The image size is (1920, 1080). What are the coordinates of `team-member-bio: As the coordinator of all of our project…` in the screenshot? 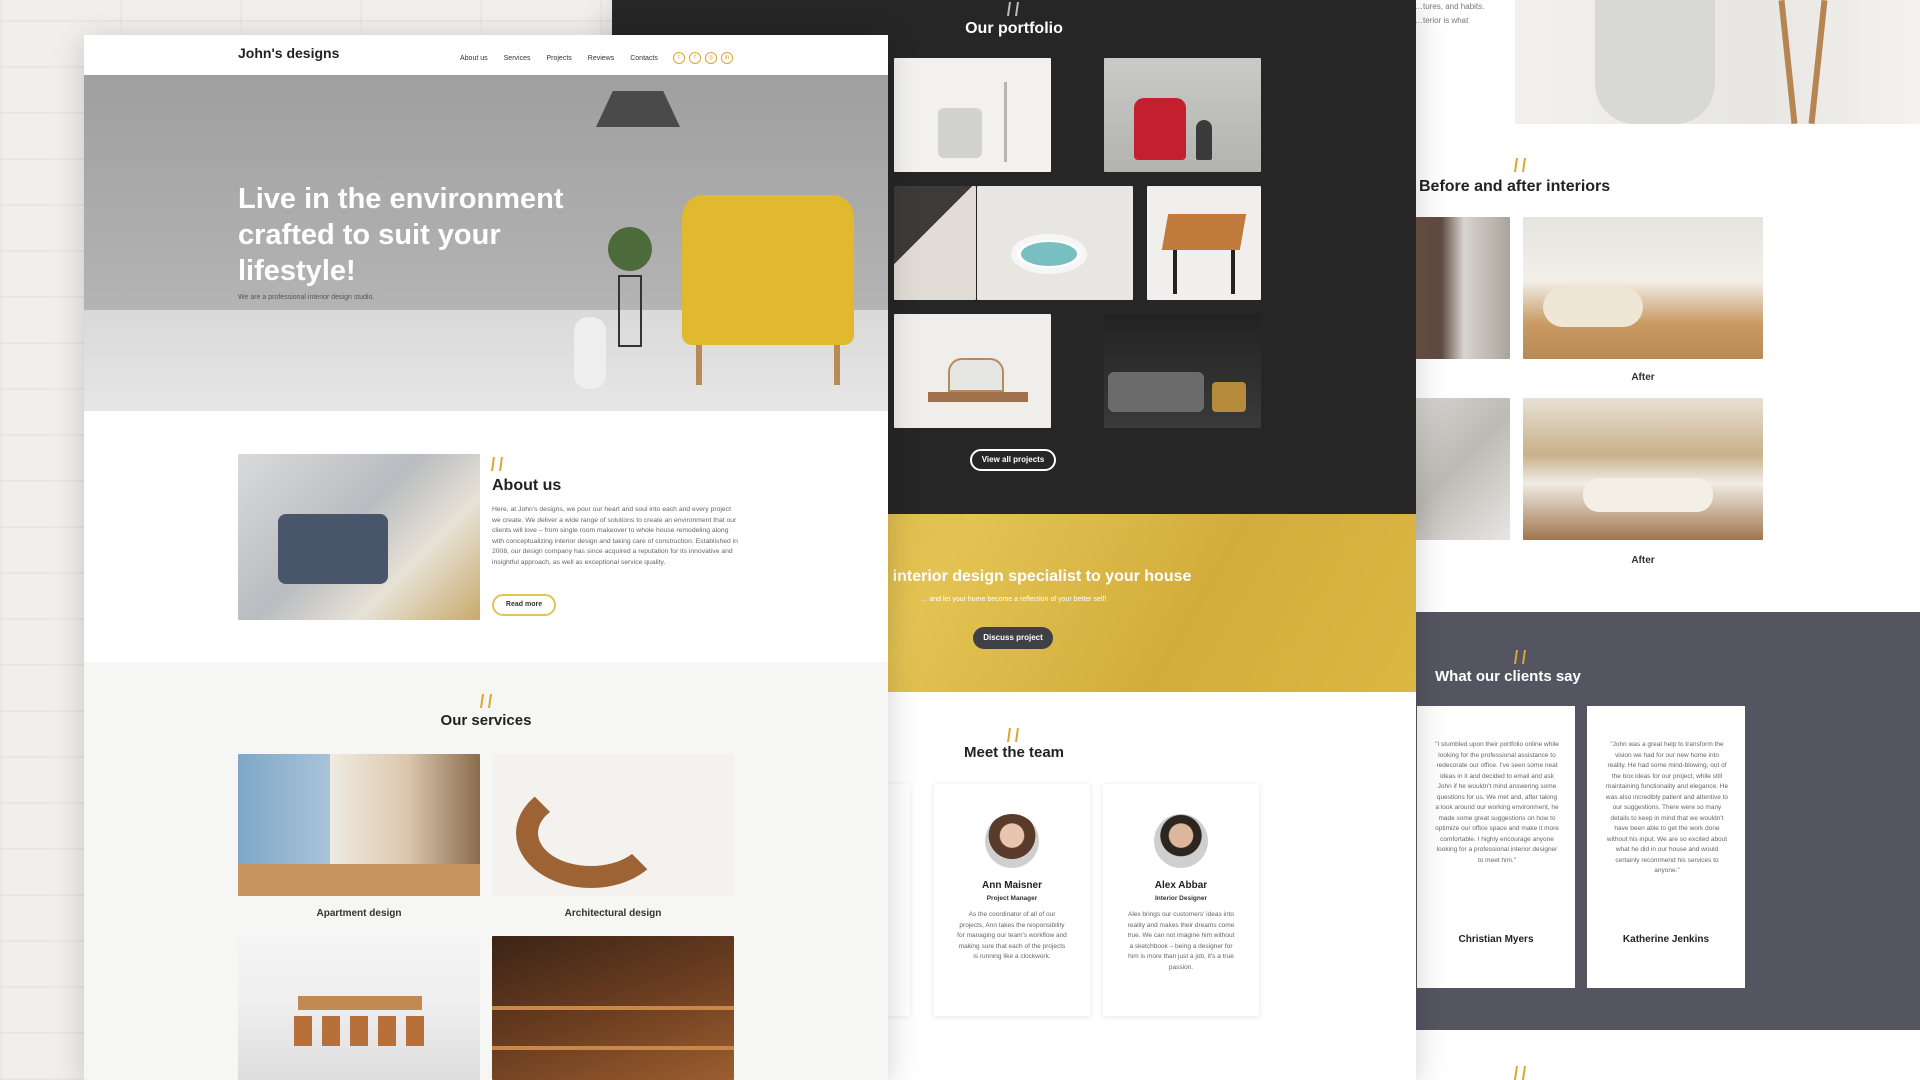 It's located at (1012, 935).